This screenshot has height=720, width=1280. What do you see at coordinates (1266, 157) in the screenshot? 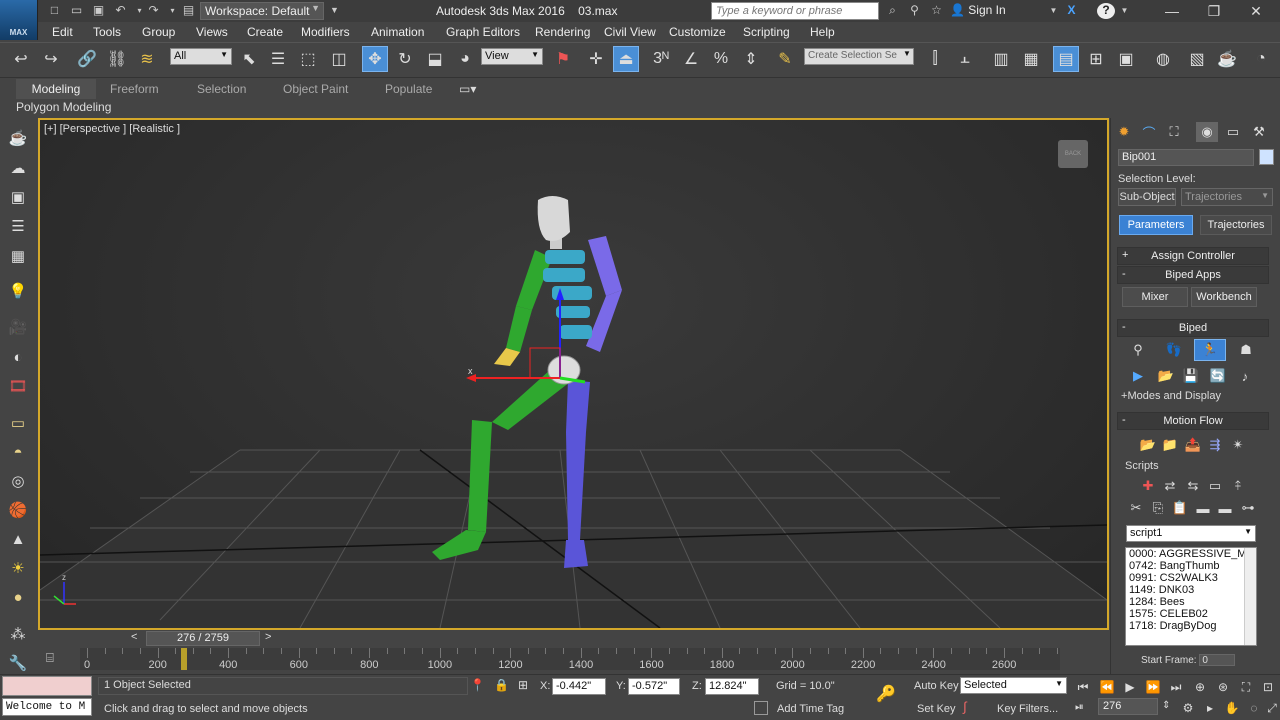
I see `object-color-swatch` at bounding box center [1266, 157].